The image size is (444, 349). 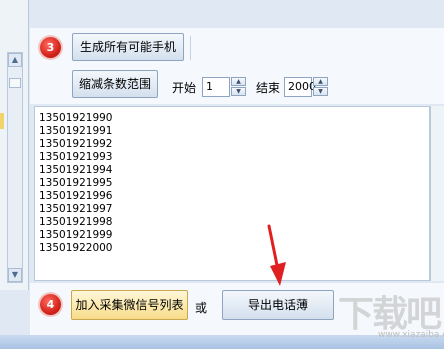 What do you see at coordinates (50, 47) in the screenshot?
I see `step3-badge: 3` at bounding box center [50, 47].